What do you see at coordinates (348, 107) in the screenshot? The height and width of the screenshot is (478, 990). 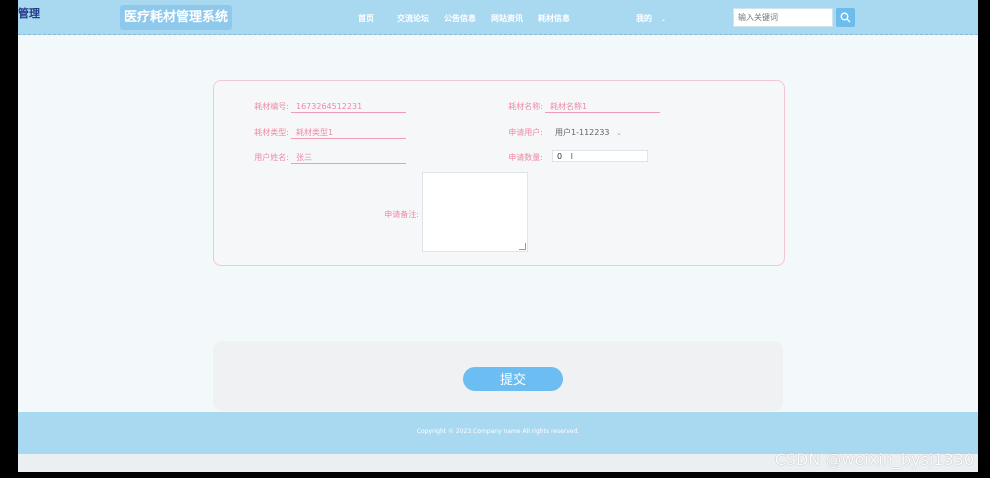 I see `code-field: 1673264512231` at bounding box center [348, 107].